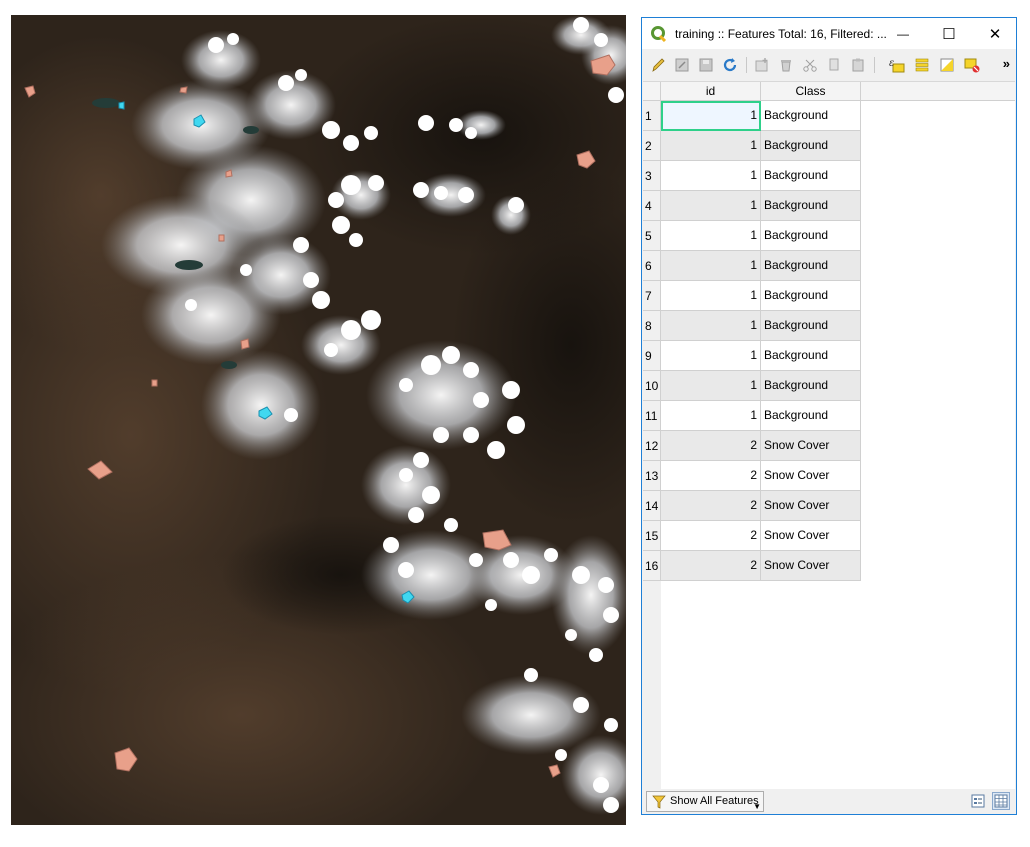  What do you see at coordinates (891, 63) in the screenshot?
I see `svg-text: ε` at bounding box center [891, 63].